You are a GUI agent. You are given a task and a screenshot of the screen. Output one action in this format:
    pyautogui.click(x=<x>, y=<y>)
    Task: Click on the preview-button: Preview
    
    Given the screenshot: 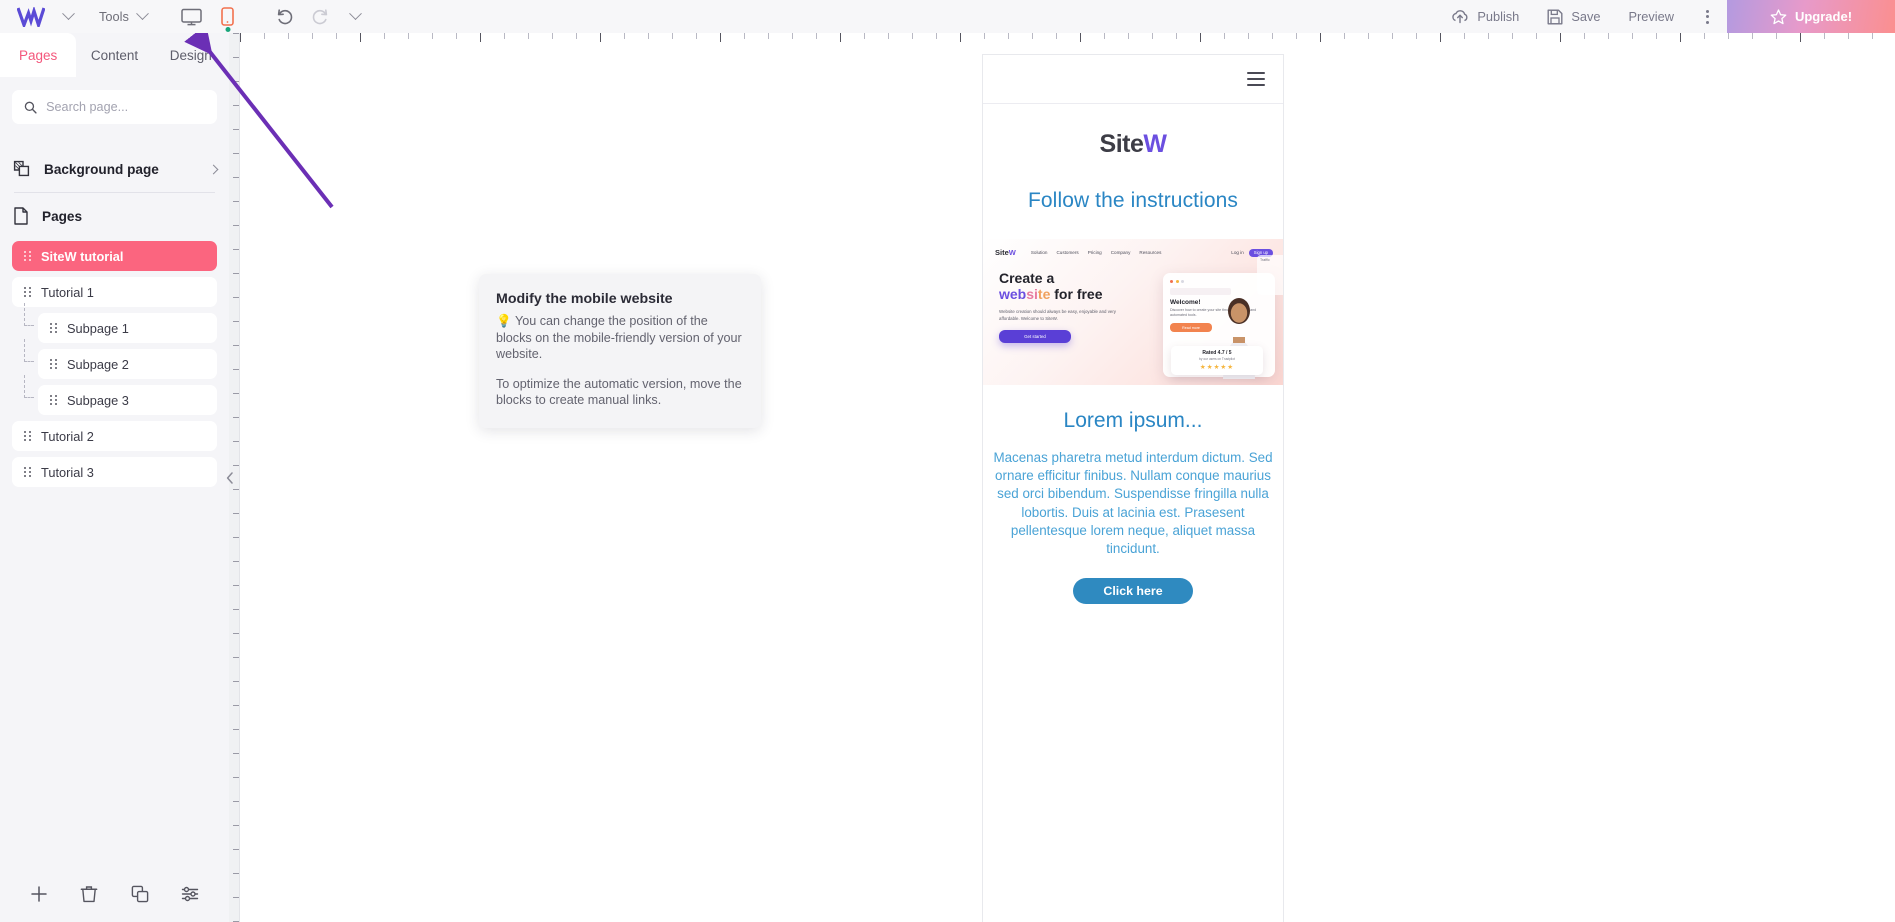 What is the action you would take?
    pyautogui.click(x=1651, y=16)
    